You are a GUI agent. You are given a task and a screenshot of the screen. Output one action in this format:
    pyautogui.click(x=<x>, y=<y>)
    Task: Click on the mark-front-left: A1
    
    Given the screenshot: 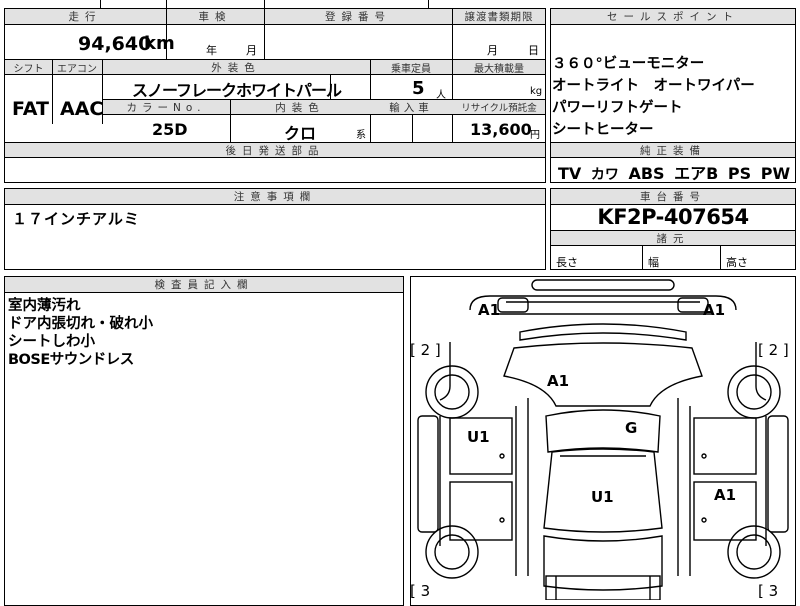 What is the action you would take?
    pyautogui.click(x=489, y=310)
    